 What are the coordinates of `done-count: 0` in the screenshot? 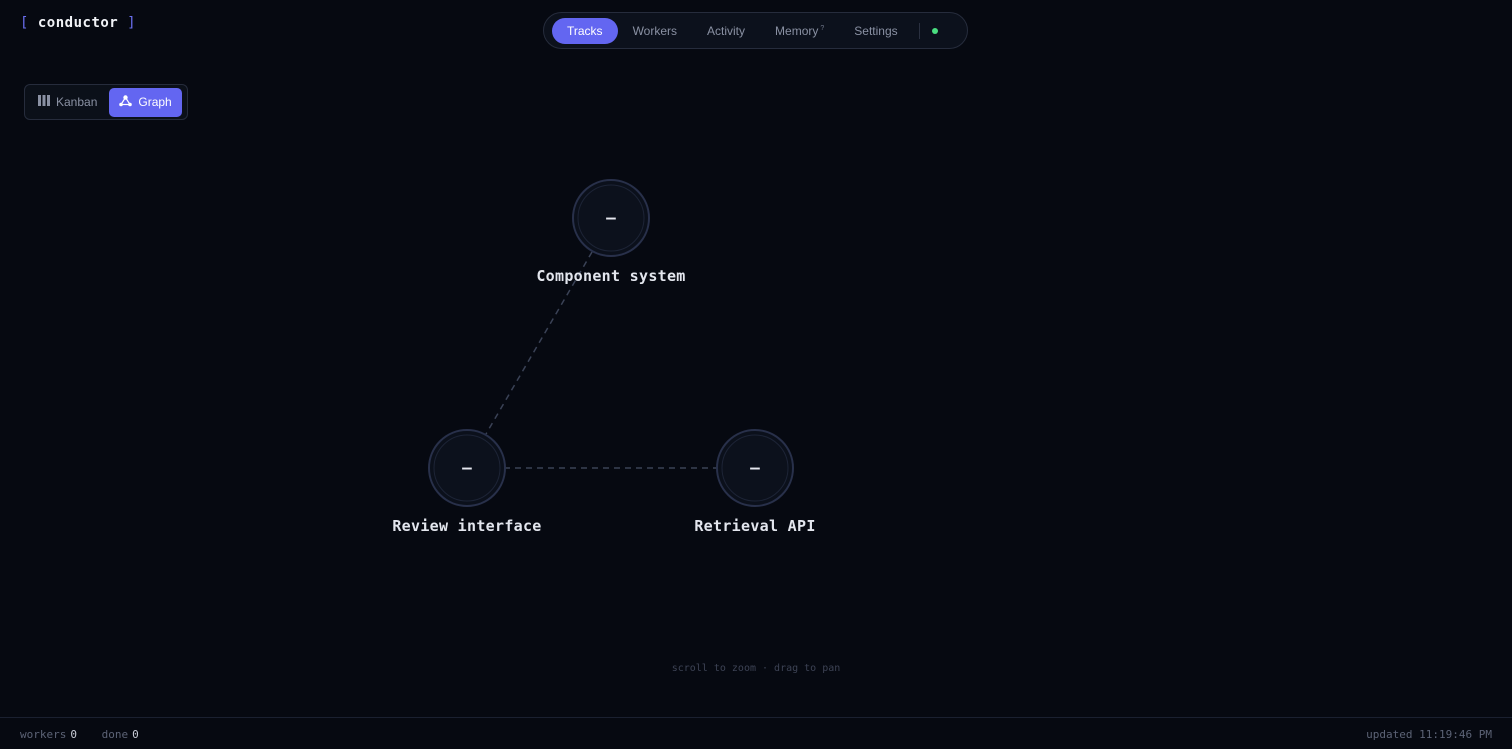 It's located at (135, 734).